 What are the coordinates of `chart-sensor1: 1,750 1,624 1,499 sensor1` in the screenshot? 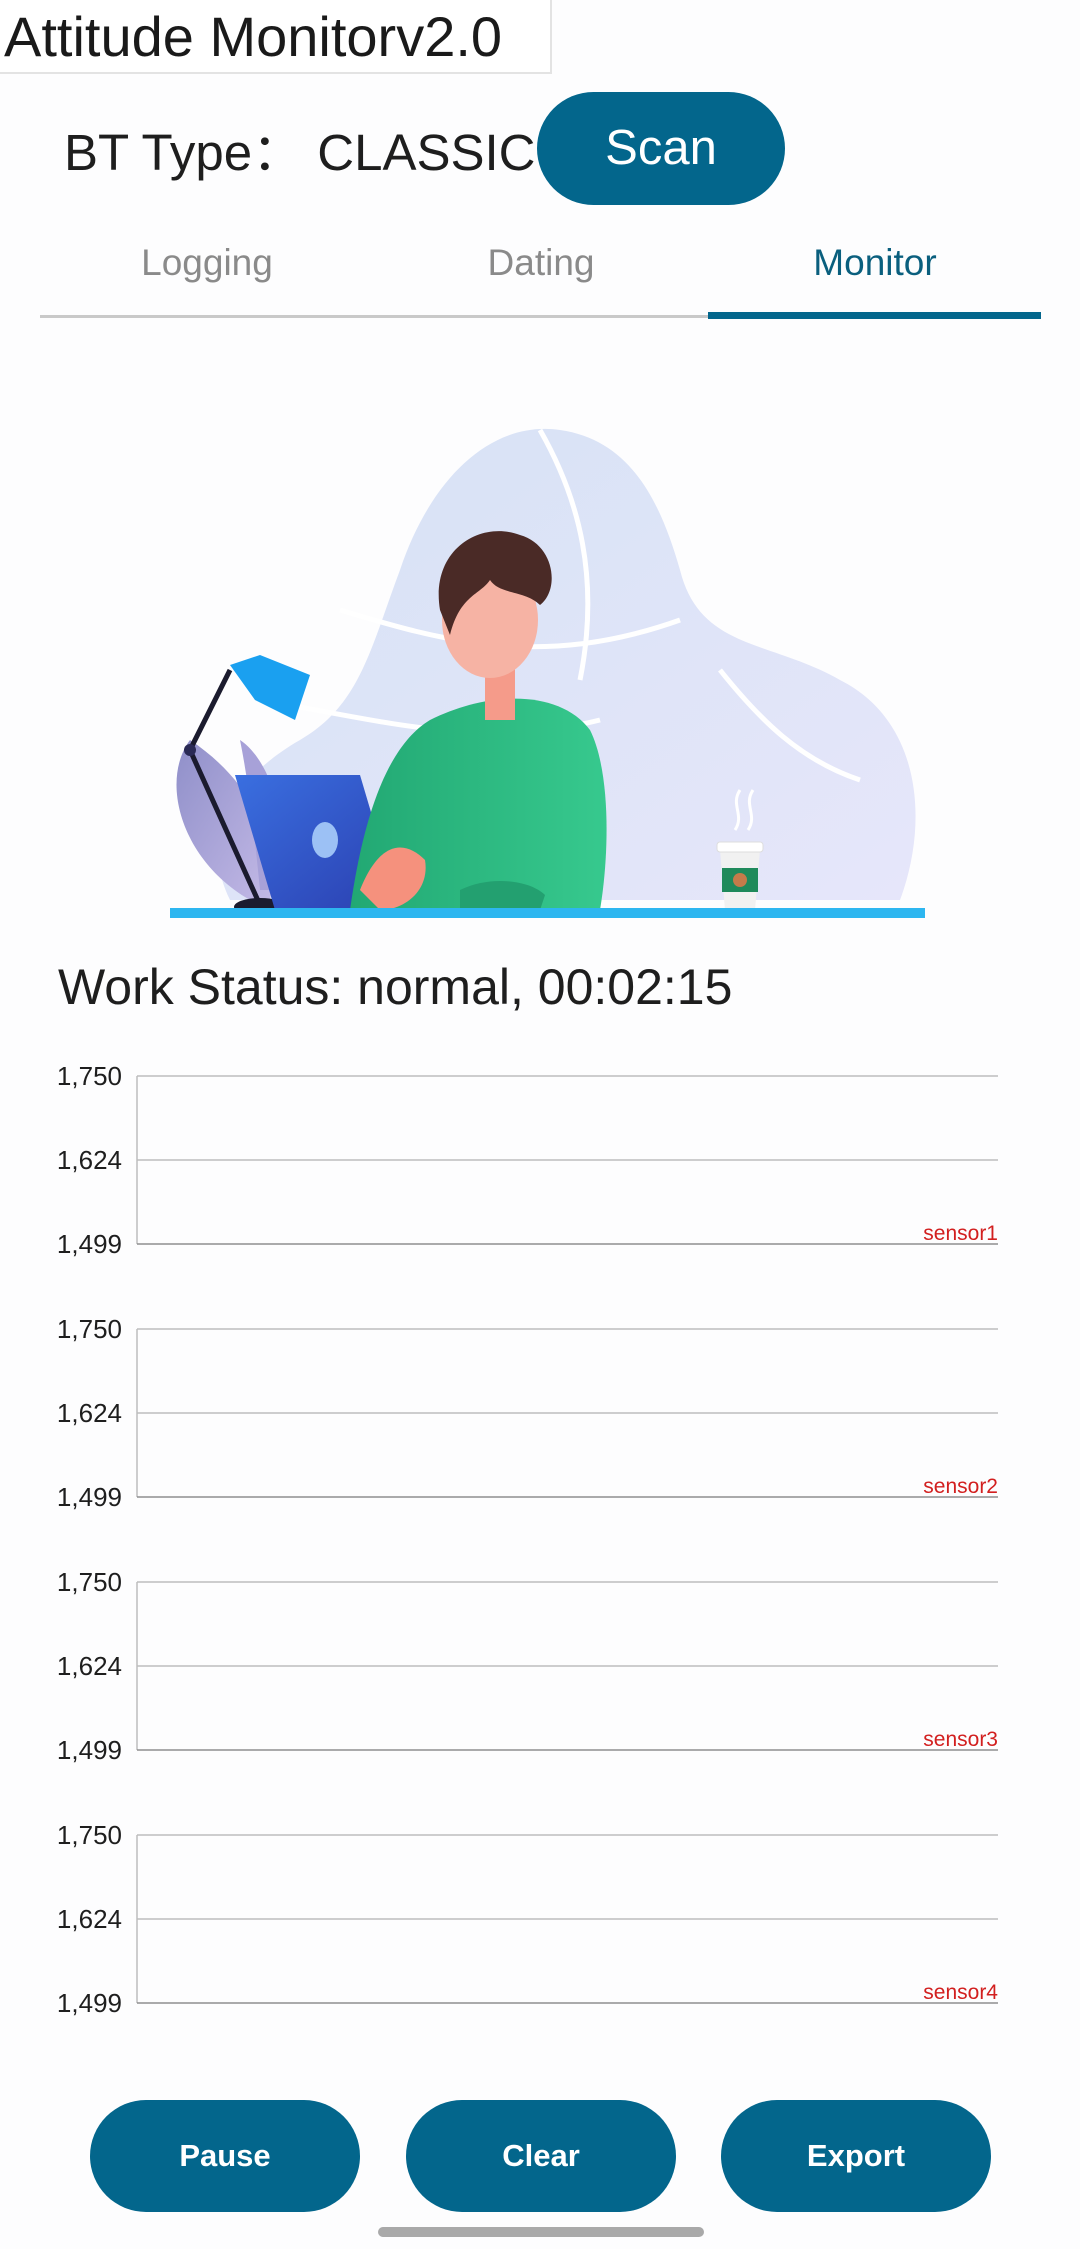 It's located at (540, 1160).